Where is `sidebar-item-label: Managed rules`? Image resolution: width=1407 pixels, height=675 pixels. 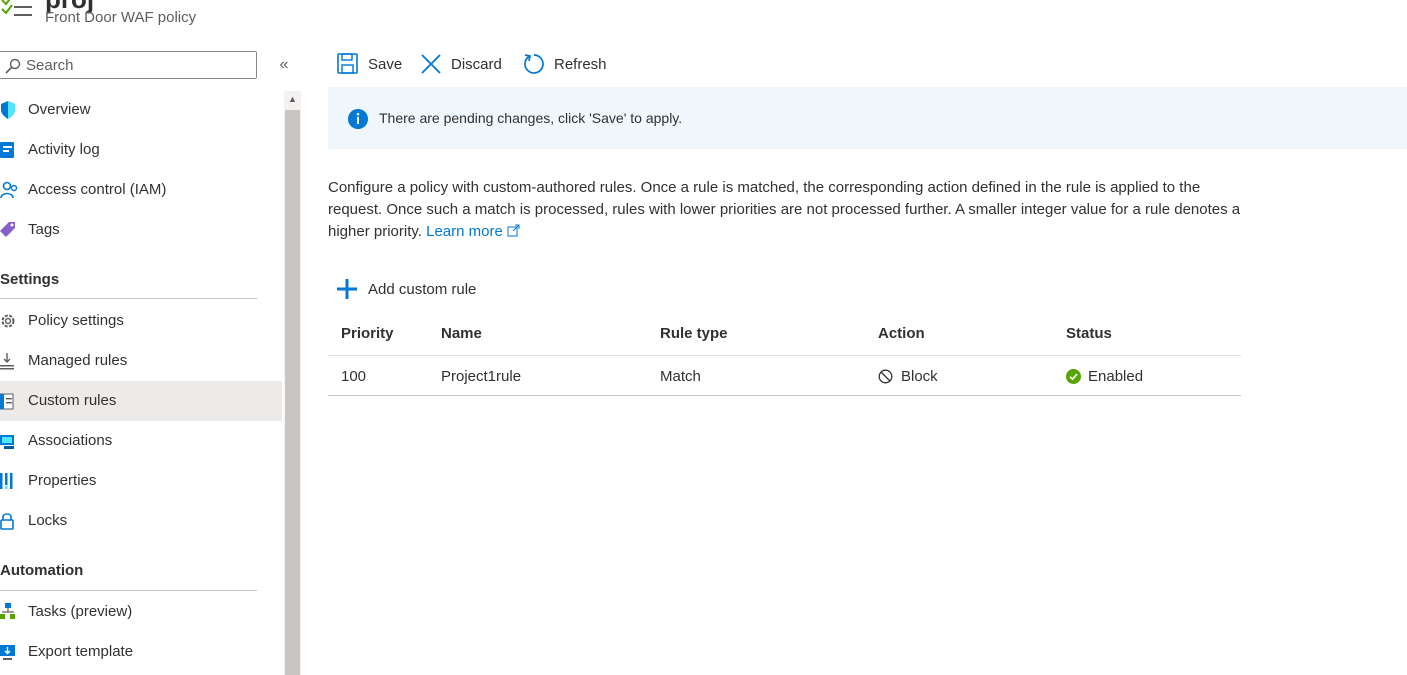 sidebar-item-label: Managed rules is located at coordinates (78, 360).